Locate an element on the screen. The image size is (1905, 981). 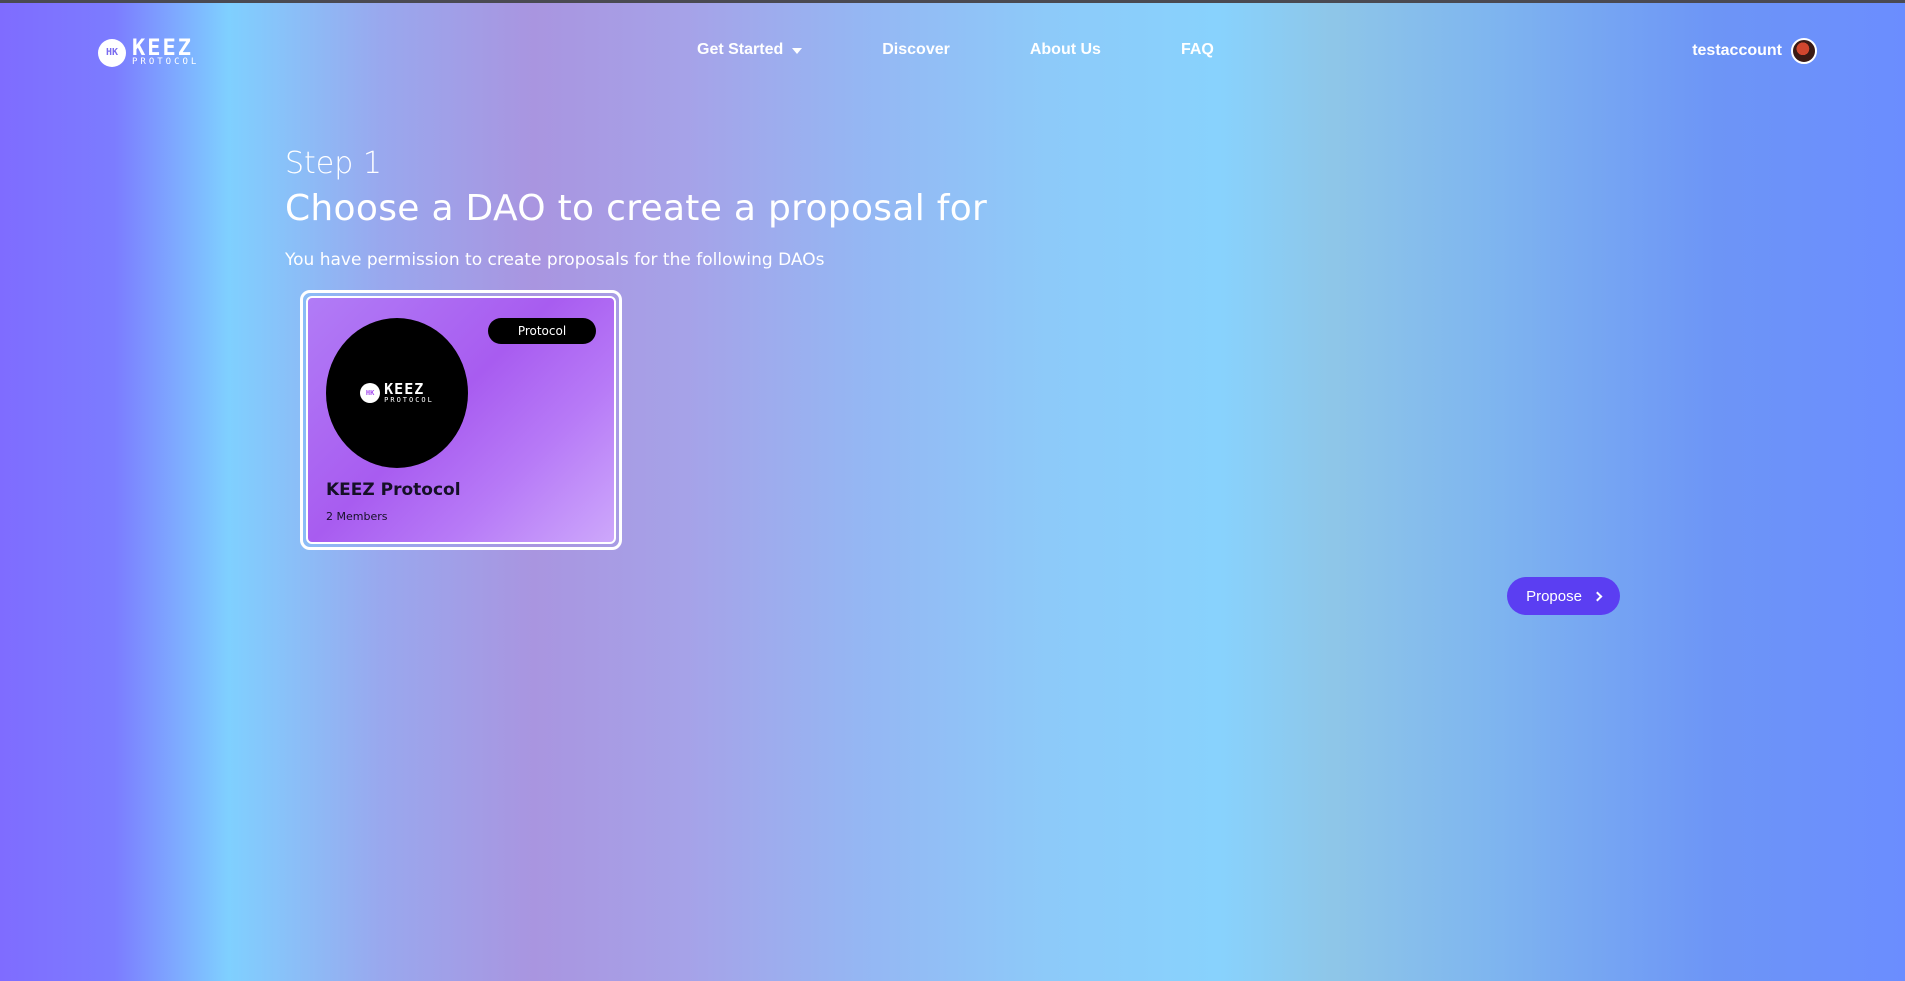
caret-down-icon is located at coordinates (797, 51).